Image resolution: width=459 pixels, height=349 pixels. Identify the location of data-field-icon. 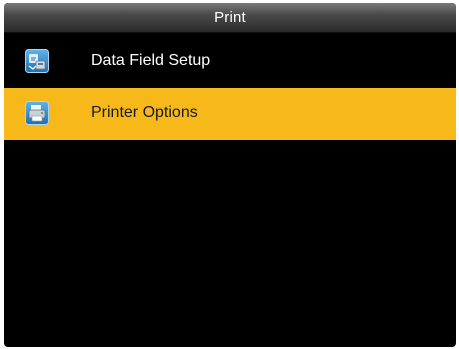
(37, 61).